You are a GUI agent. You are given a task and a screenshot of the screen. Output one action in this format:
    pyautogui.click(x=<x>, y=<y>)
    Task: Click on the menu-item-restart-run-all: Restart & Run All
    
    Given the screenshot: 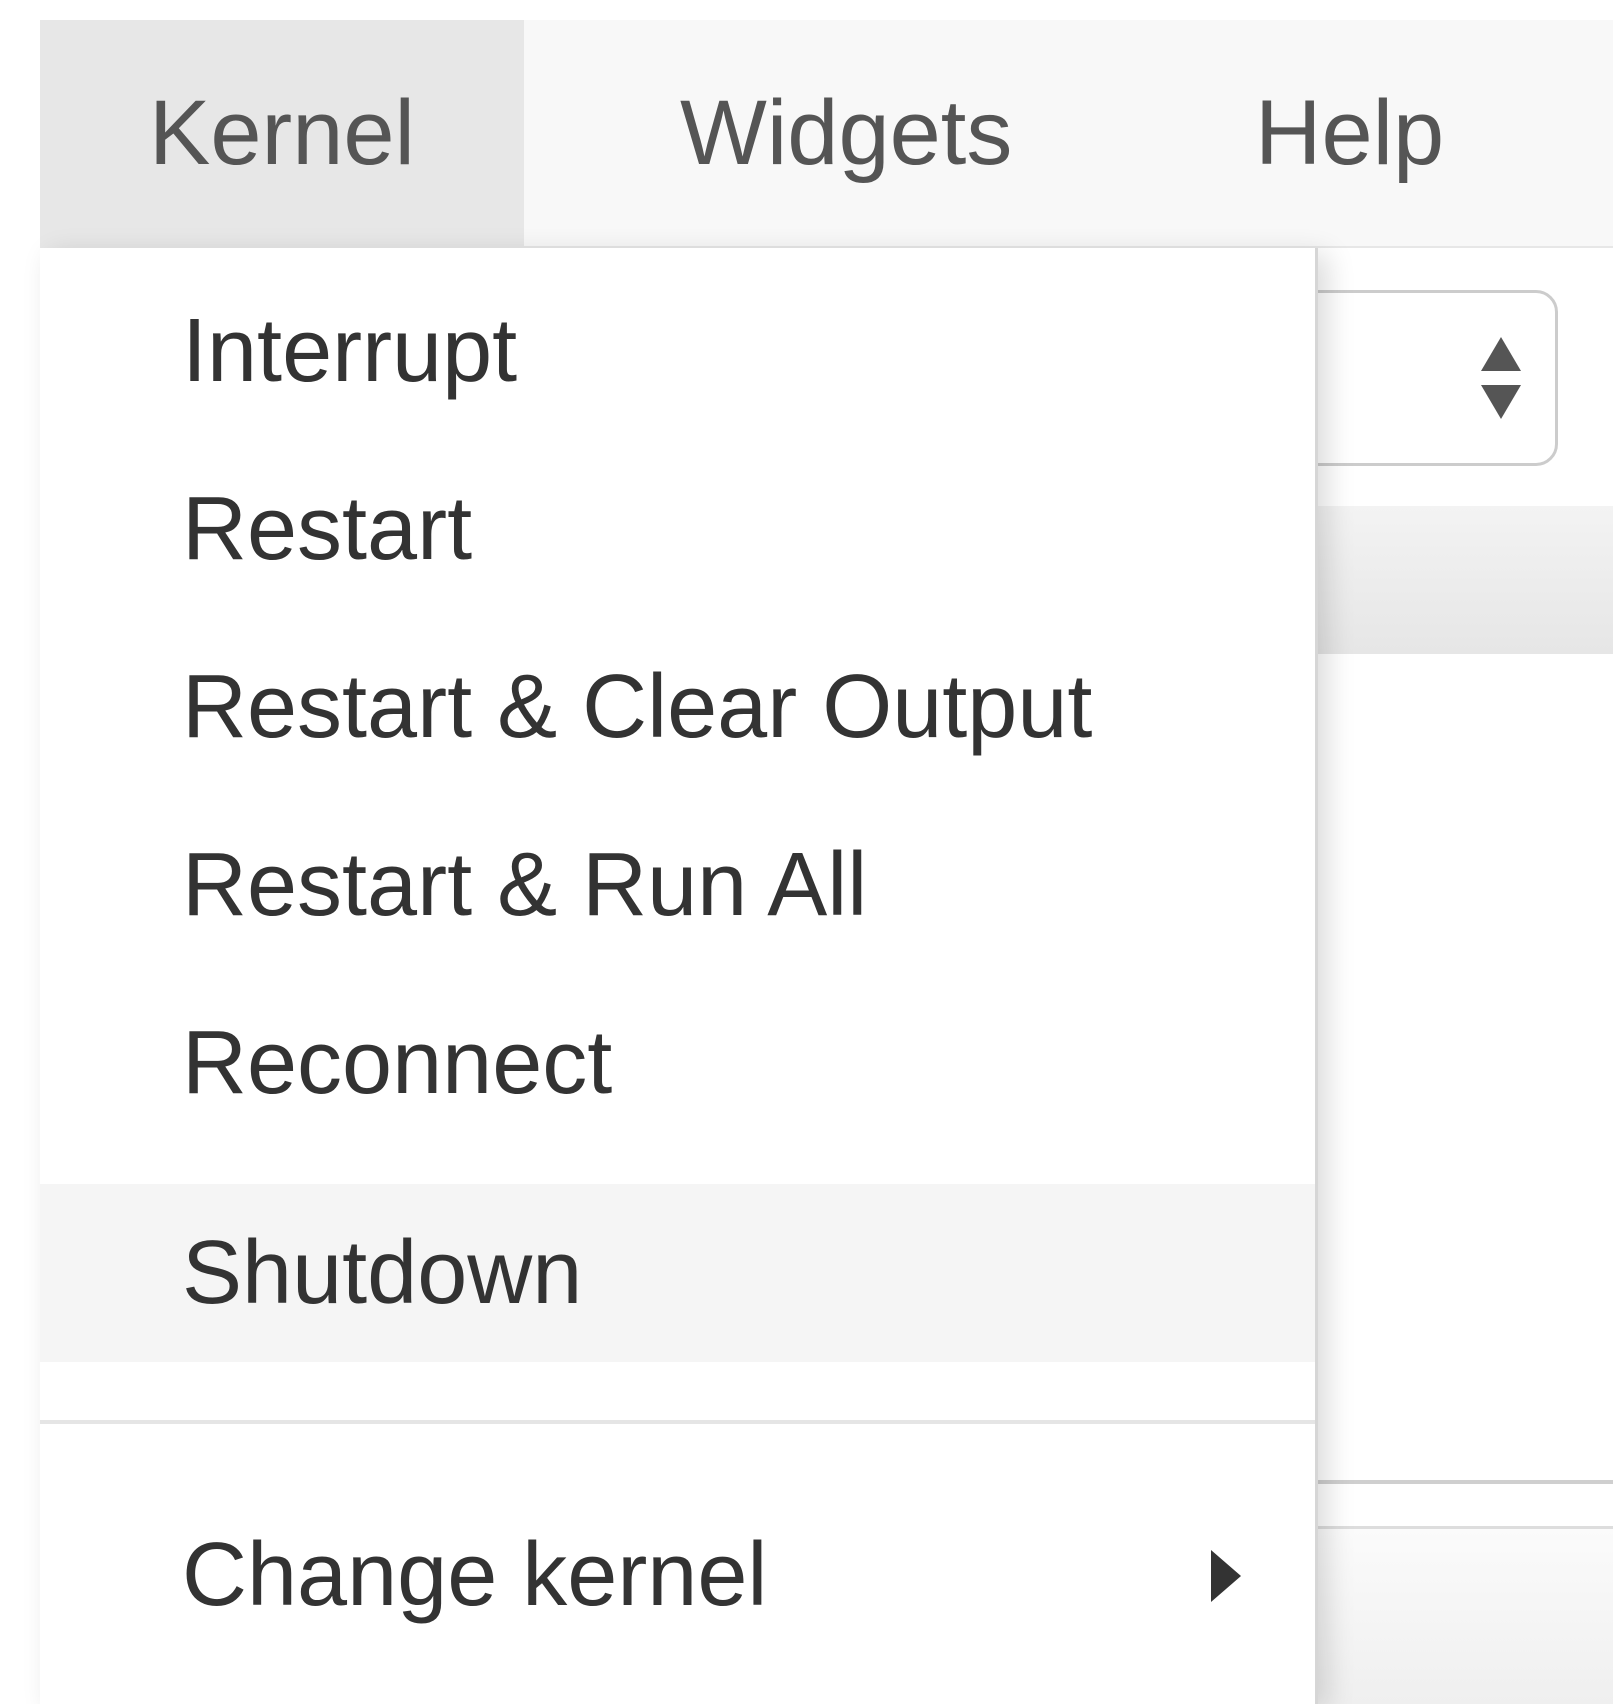 What is the action you would take?
    pyautogui.click(x=677, y=885)
    